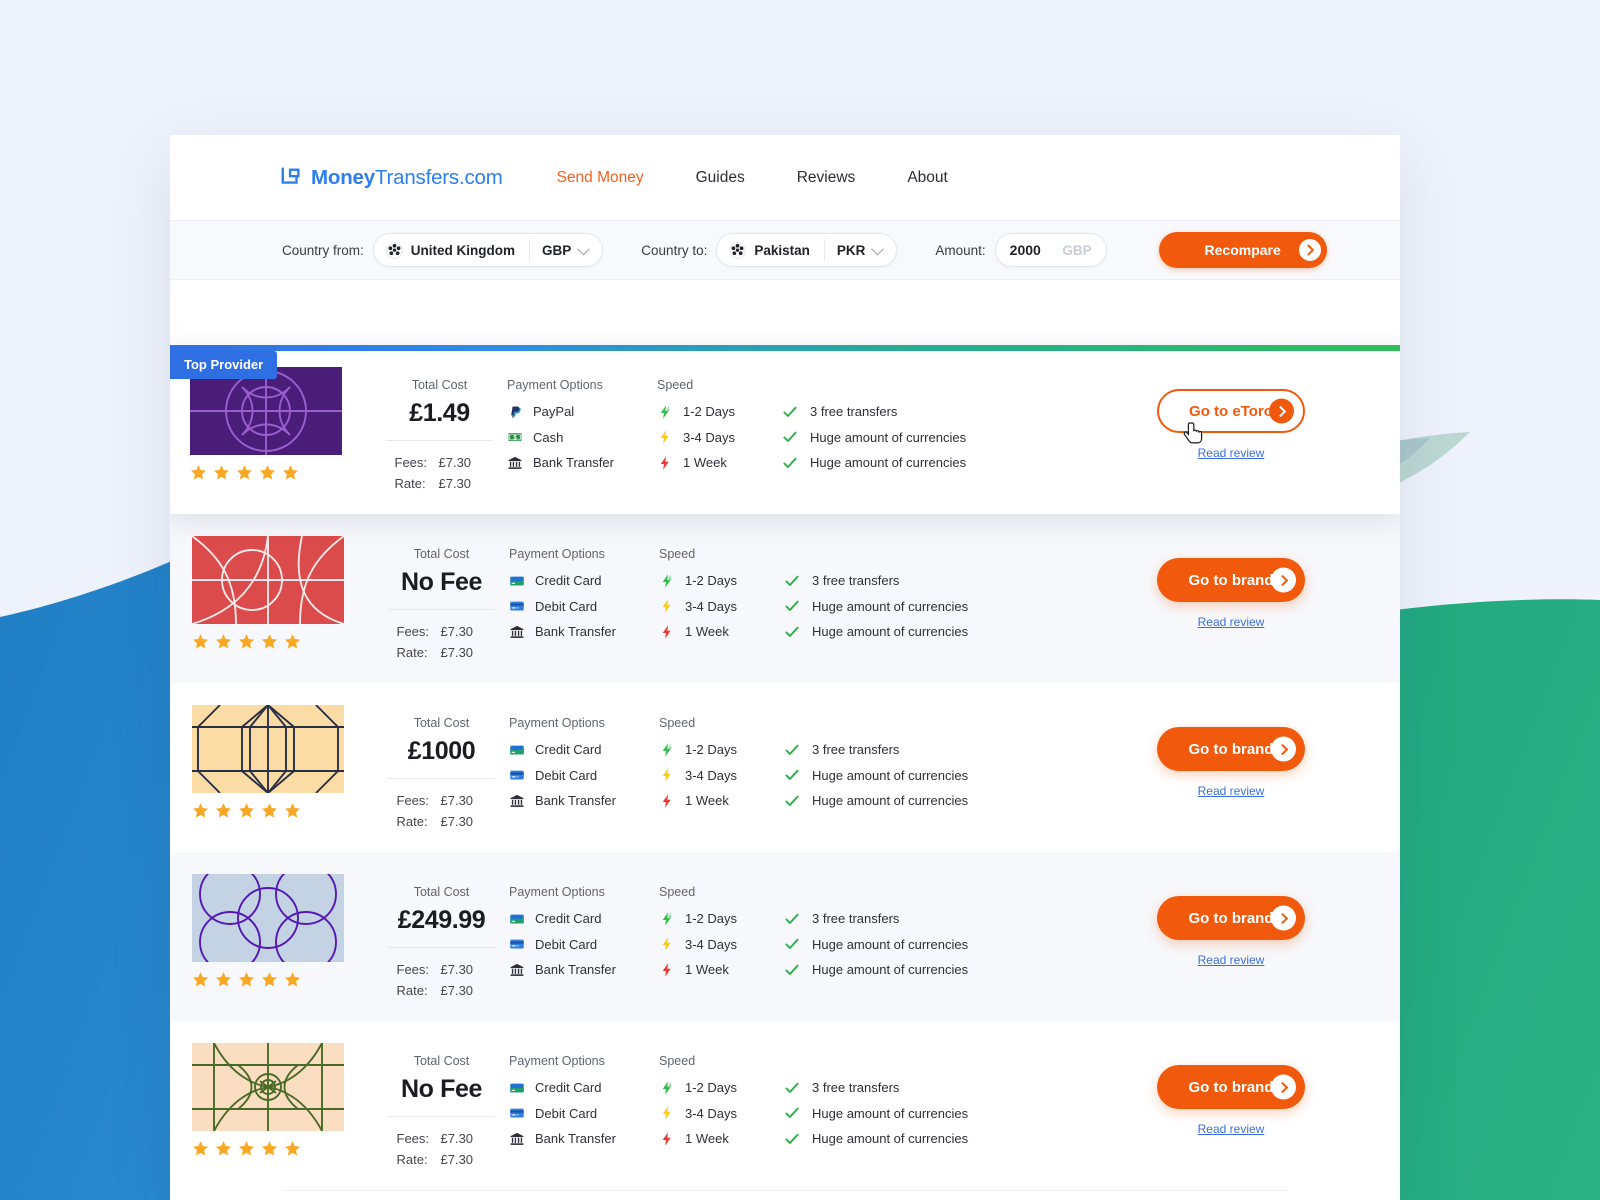 The width and height of the screenshot is (1600, 1200). I want to click on feature-label: 3 free transfers, so click(856, 580).